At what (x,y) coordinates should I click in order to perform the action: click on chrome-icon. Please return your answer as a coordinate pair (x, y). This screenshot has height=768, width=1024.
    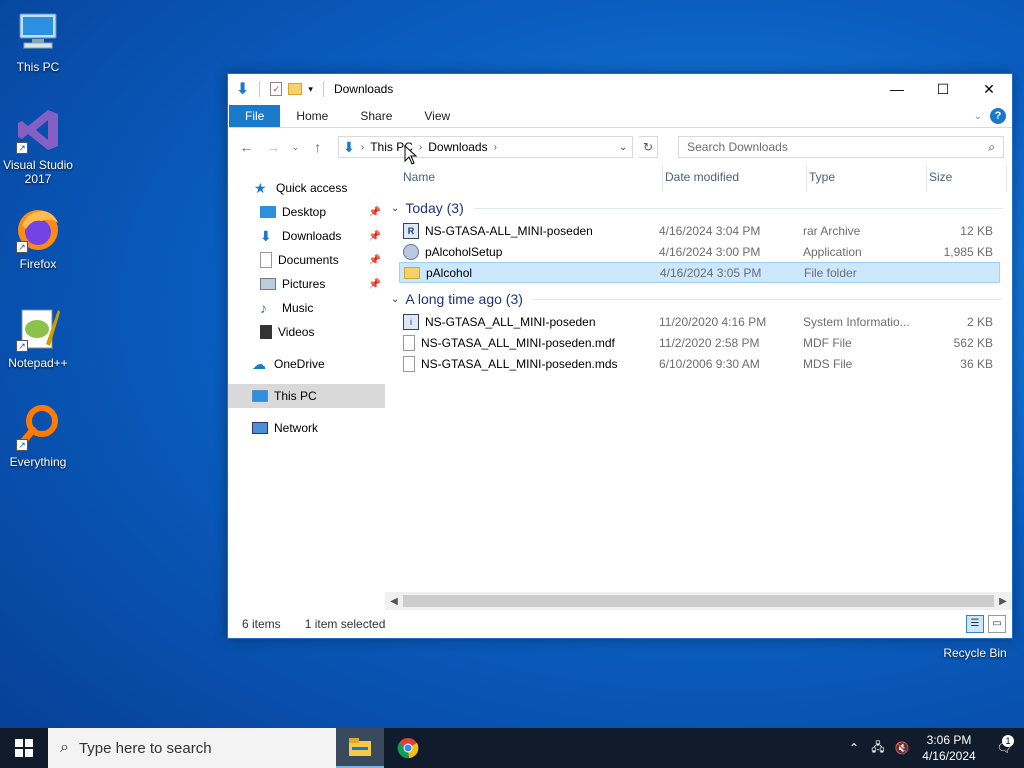
    Looking at the image, I should click on (408, 748).